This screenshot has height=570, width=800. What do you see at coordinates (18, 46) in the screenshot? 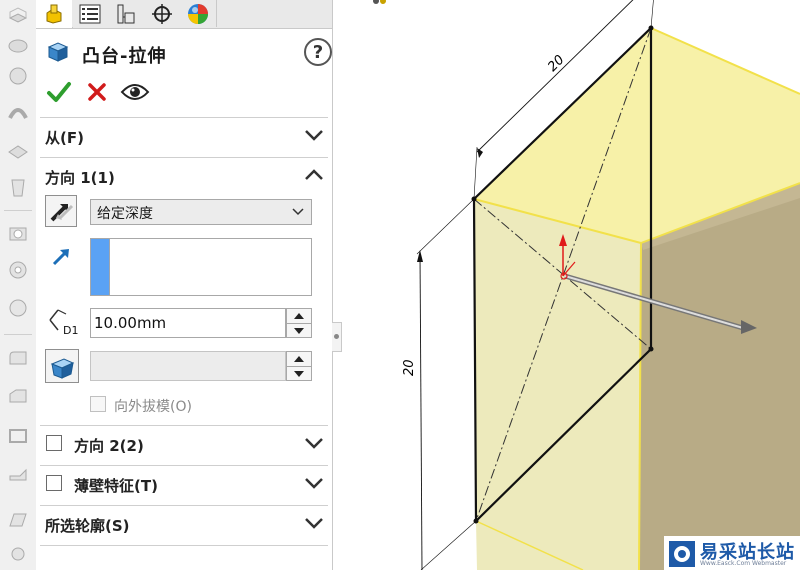
I see `revolve-boss-icon` at bounding box center [18, 46].